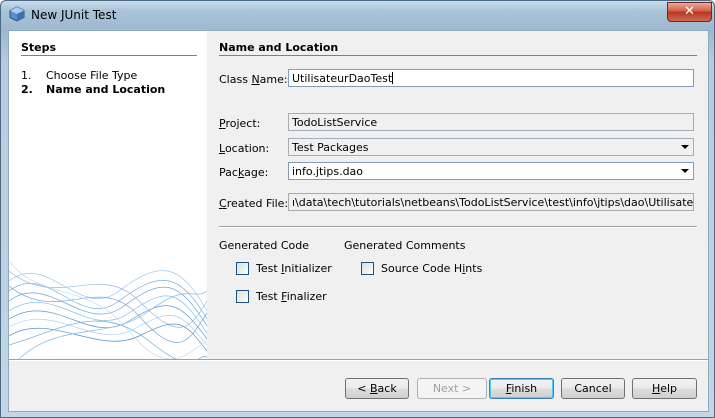  I want to click on step-label: Name and Location, so click(106, 89).